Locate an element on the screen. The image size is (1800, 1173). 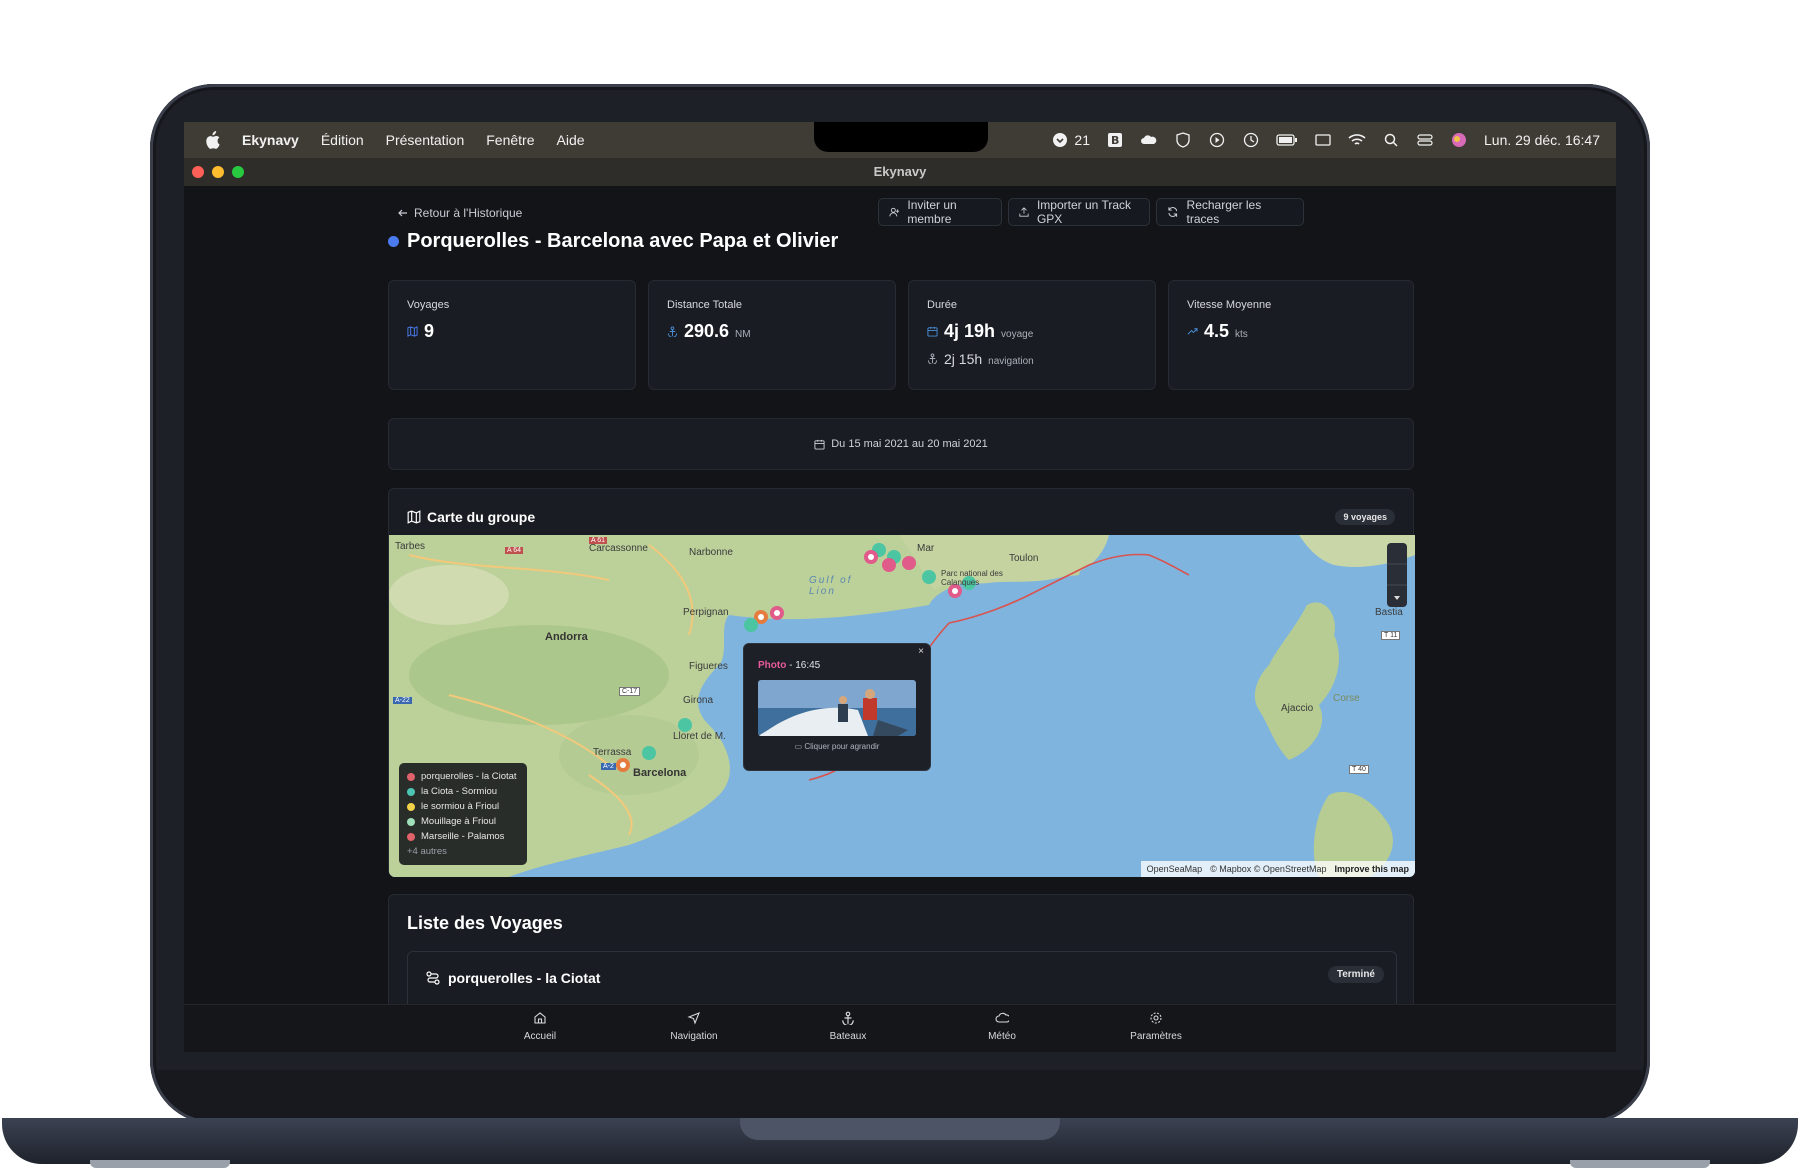
heart-badge: 21 is located at coordinates (1070, 140).